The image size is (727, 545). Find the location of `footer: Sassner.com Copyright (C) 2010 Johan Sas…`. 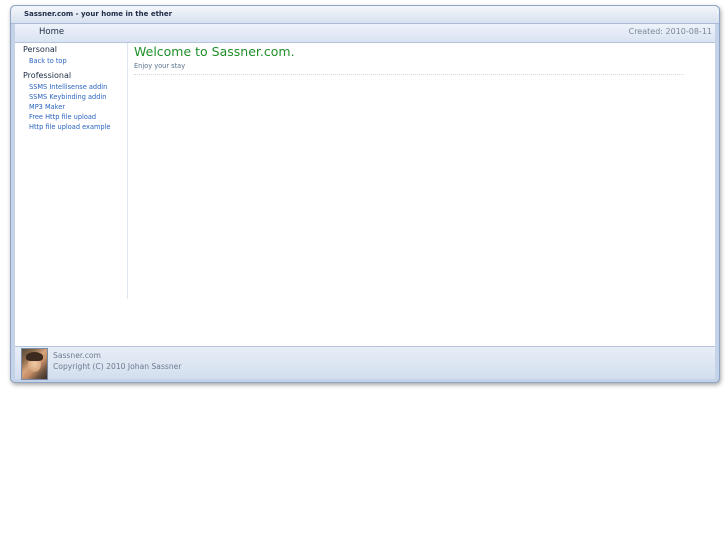

footer: Sassner.com Copyright (C) 2010 Johan Sas… is located at coordinates (365, 363).